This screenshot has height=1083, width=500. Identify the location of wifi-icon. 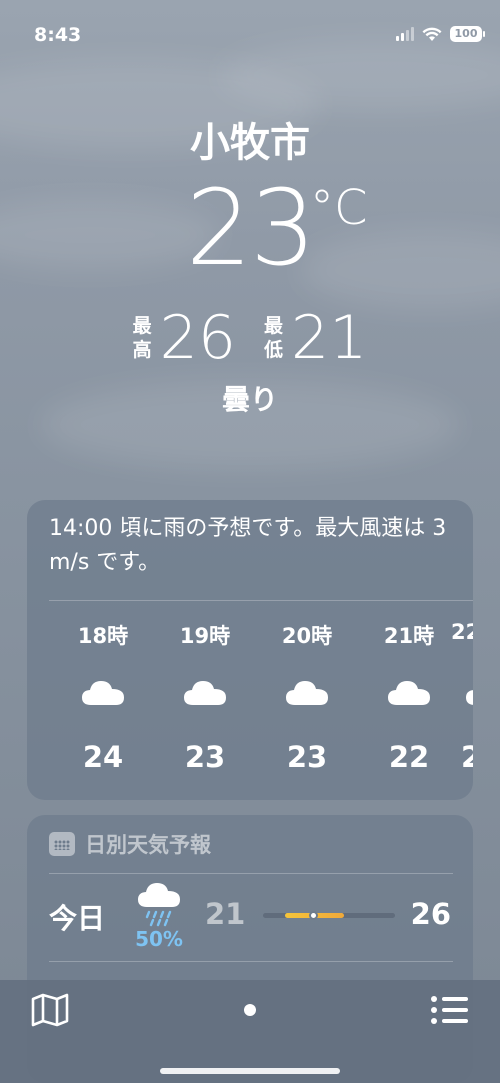
(432, 34).